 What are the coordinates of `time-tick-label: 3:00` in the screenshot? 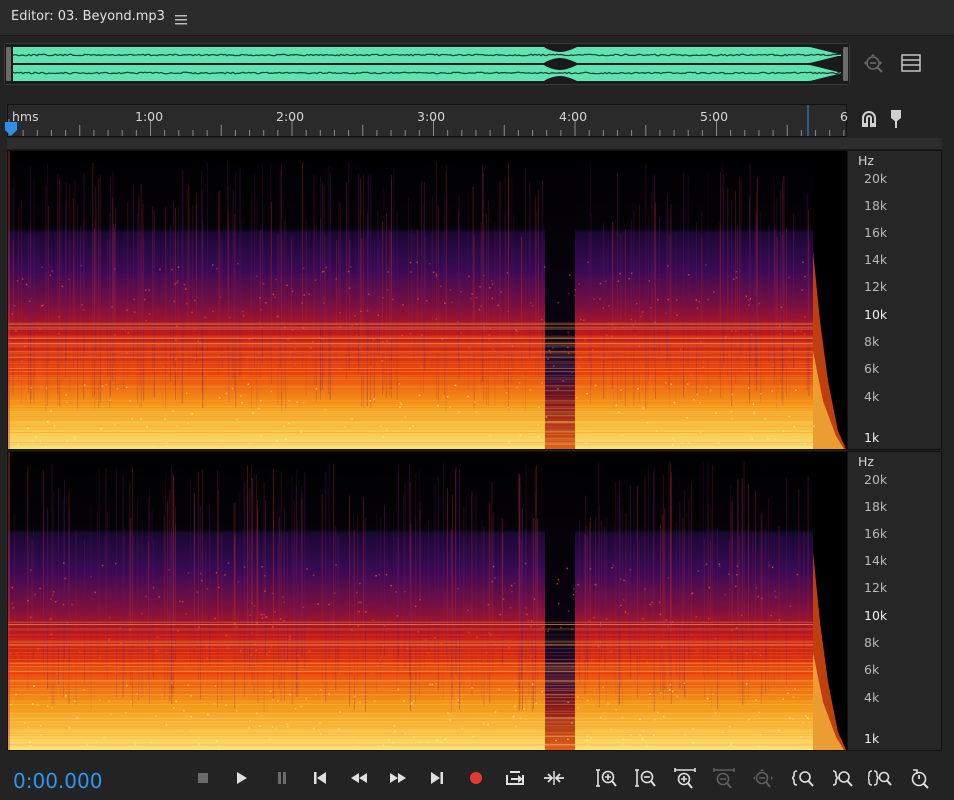 It's located at (431, 116).